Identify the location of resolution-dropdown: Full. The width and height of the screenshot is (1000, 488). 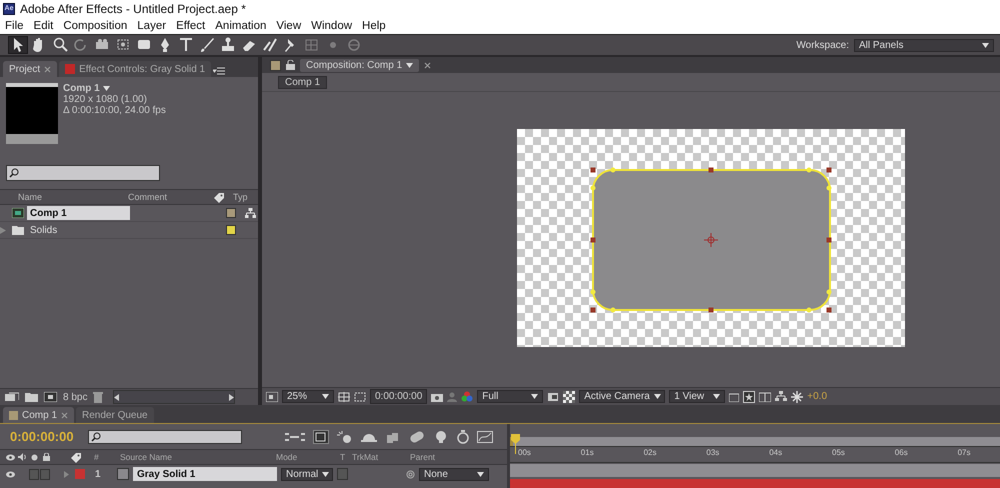
(510, 396).